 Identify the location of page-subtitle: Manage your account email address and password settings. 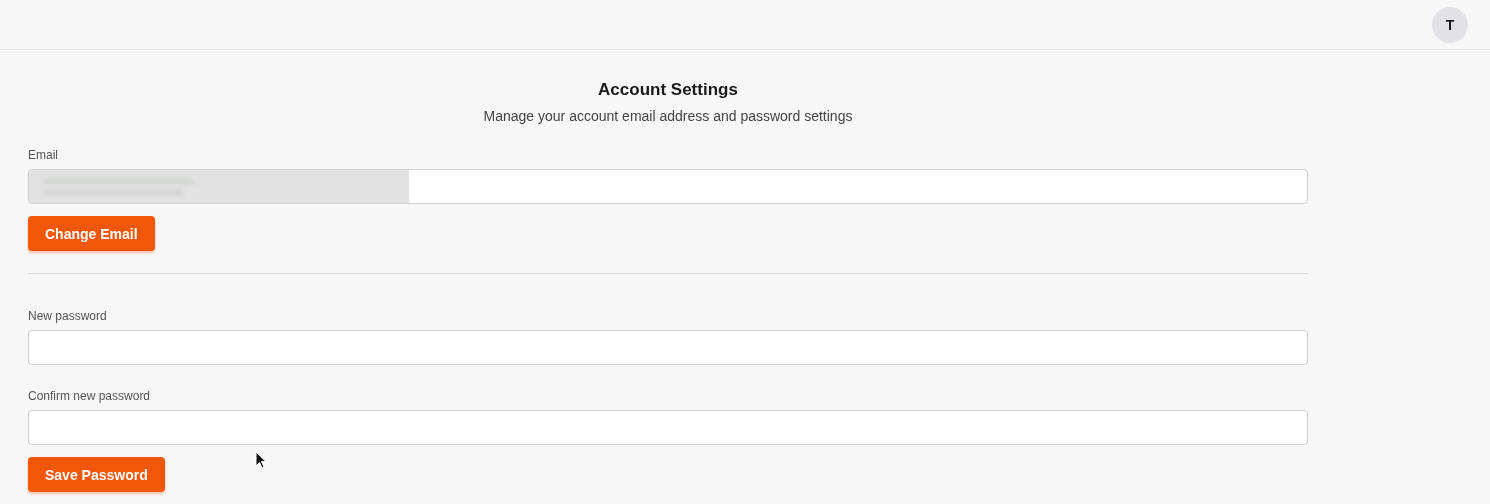
(668, 116).